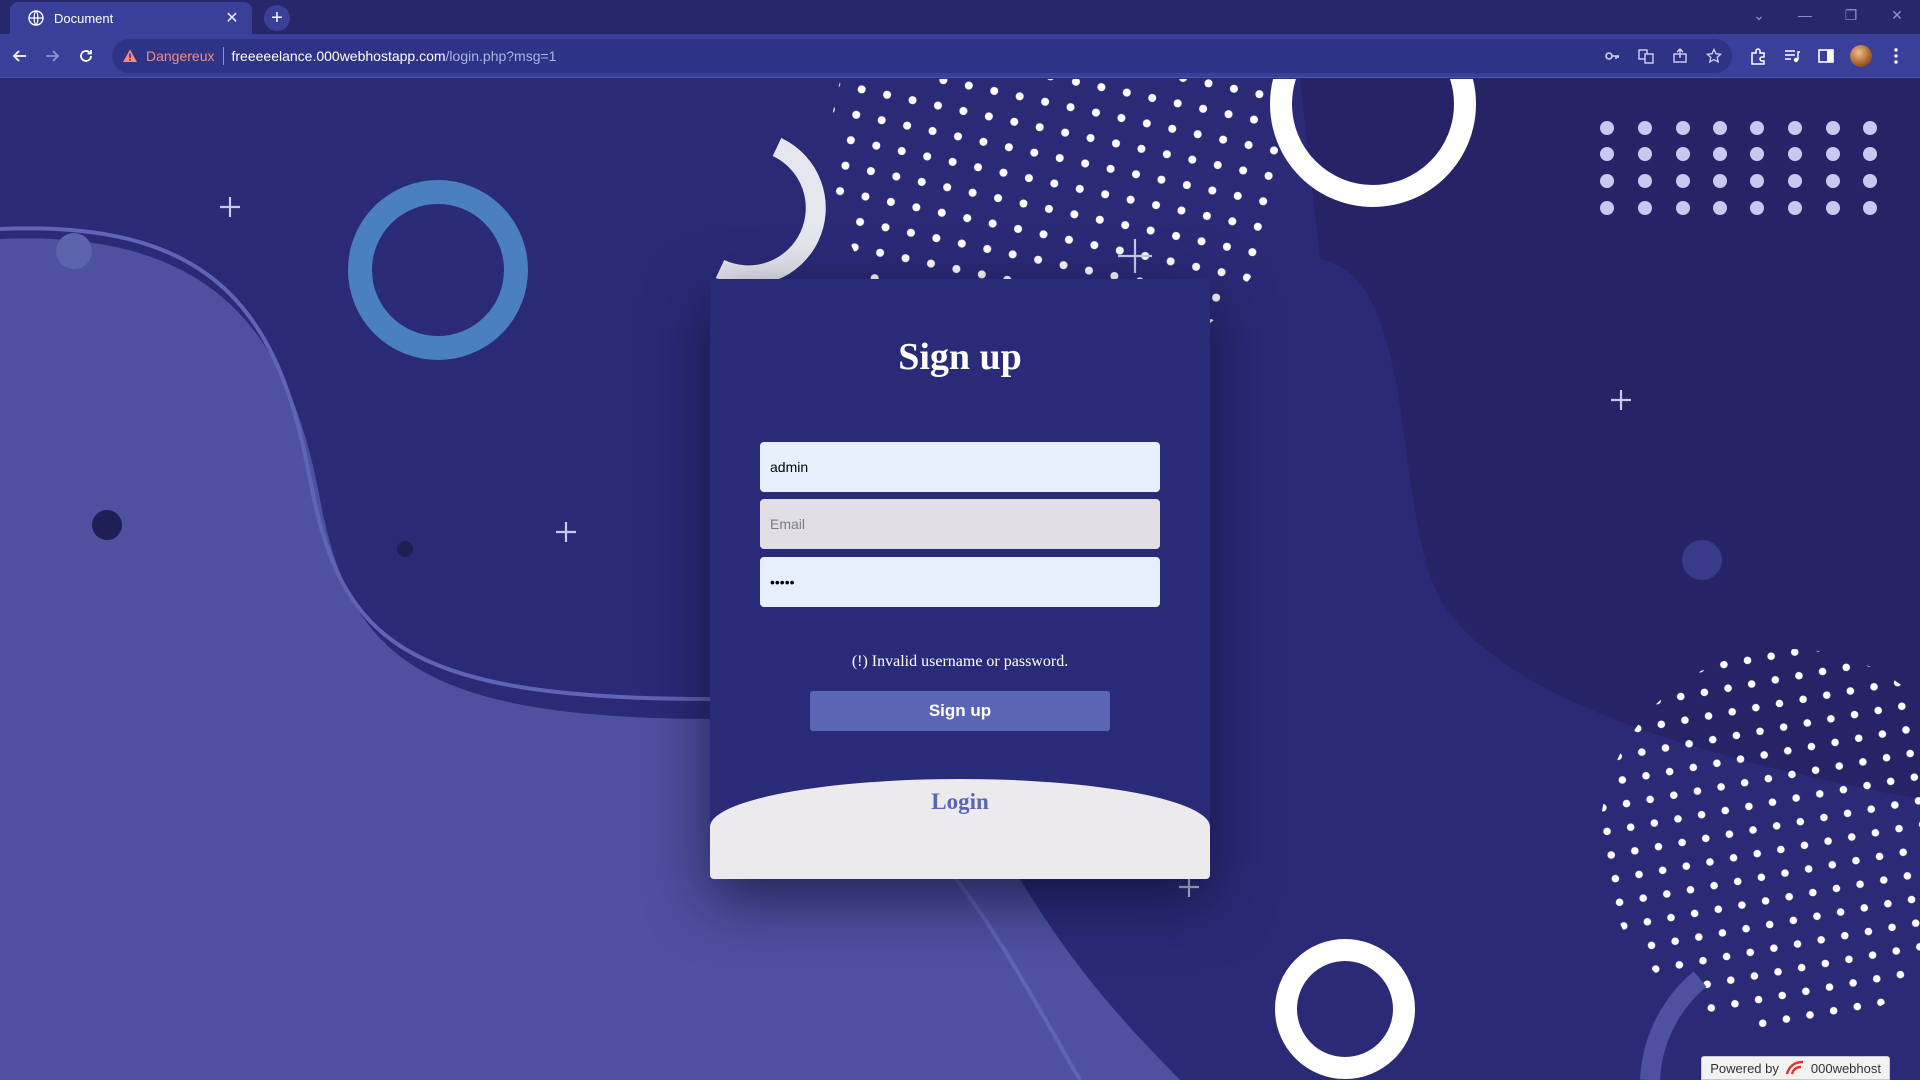 The height and width of the screenshot is (1080, 1920). Describe the element at coordinates (277, 18) in the screenshot. I see `new-tab-button: +` at that location.